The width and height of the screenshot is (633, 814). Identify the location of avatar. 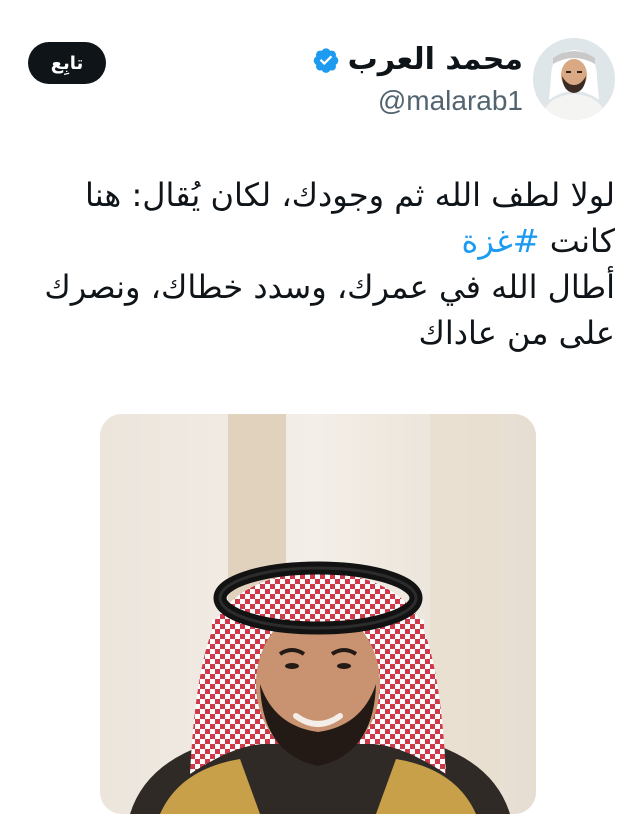
(574, 79).